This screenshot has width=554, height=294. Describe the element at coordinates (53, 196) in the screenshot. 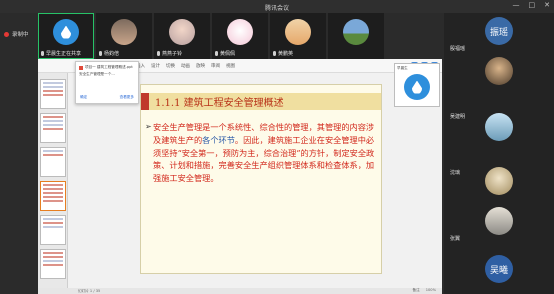

I see `slide-thumbnail-selected` at that location.